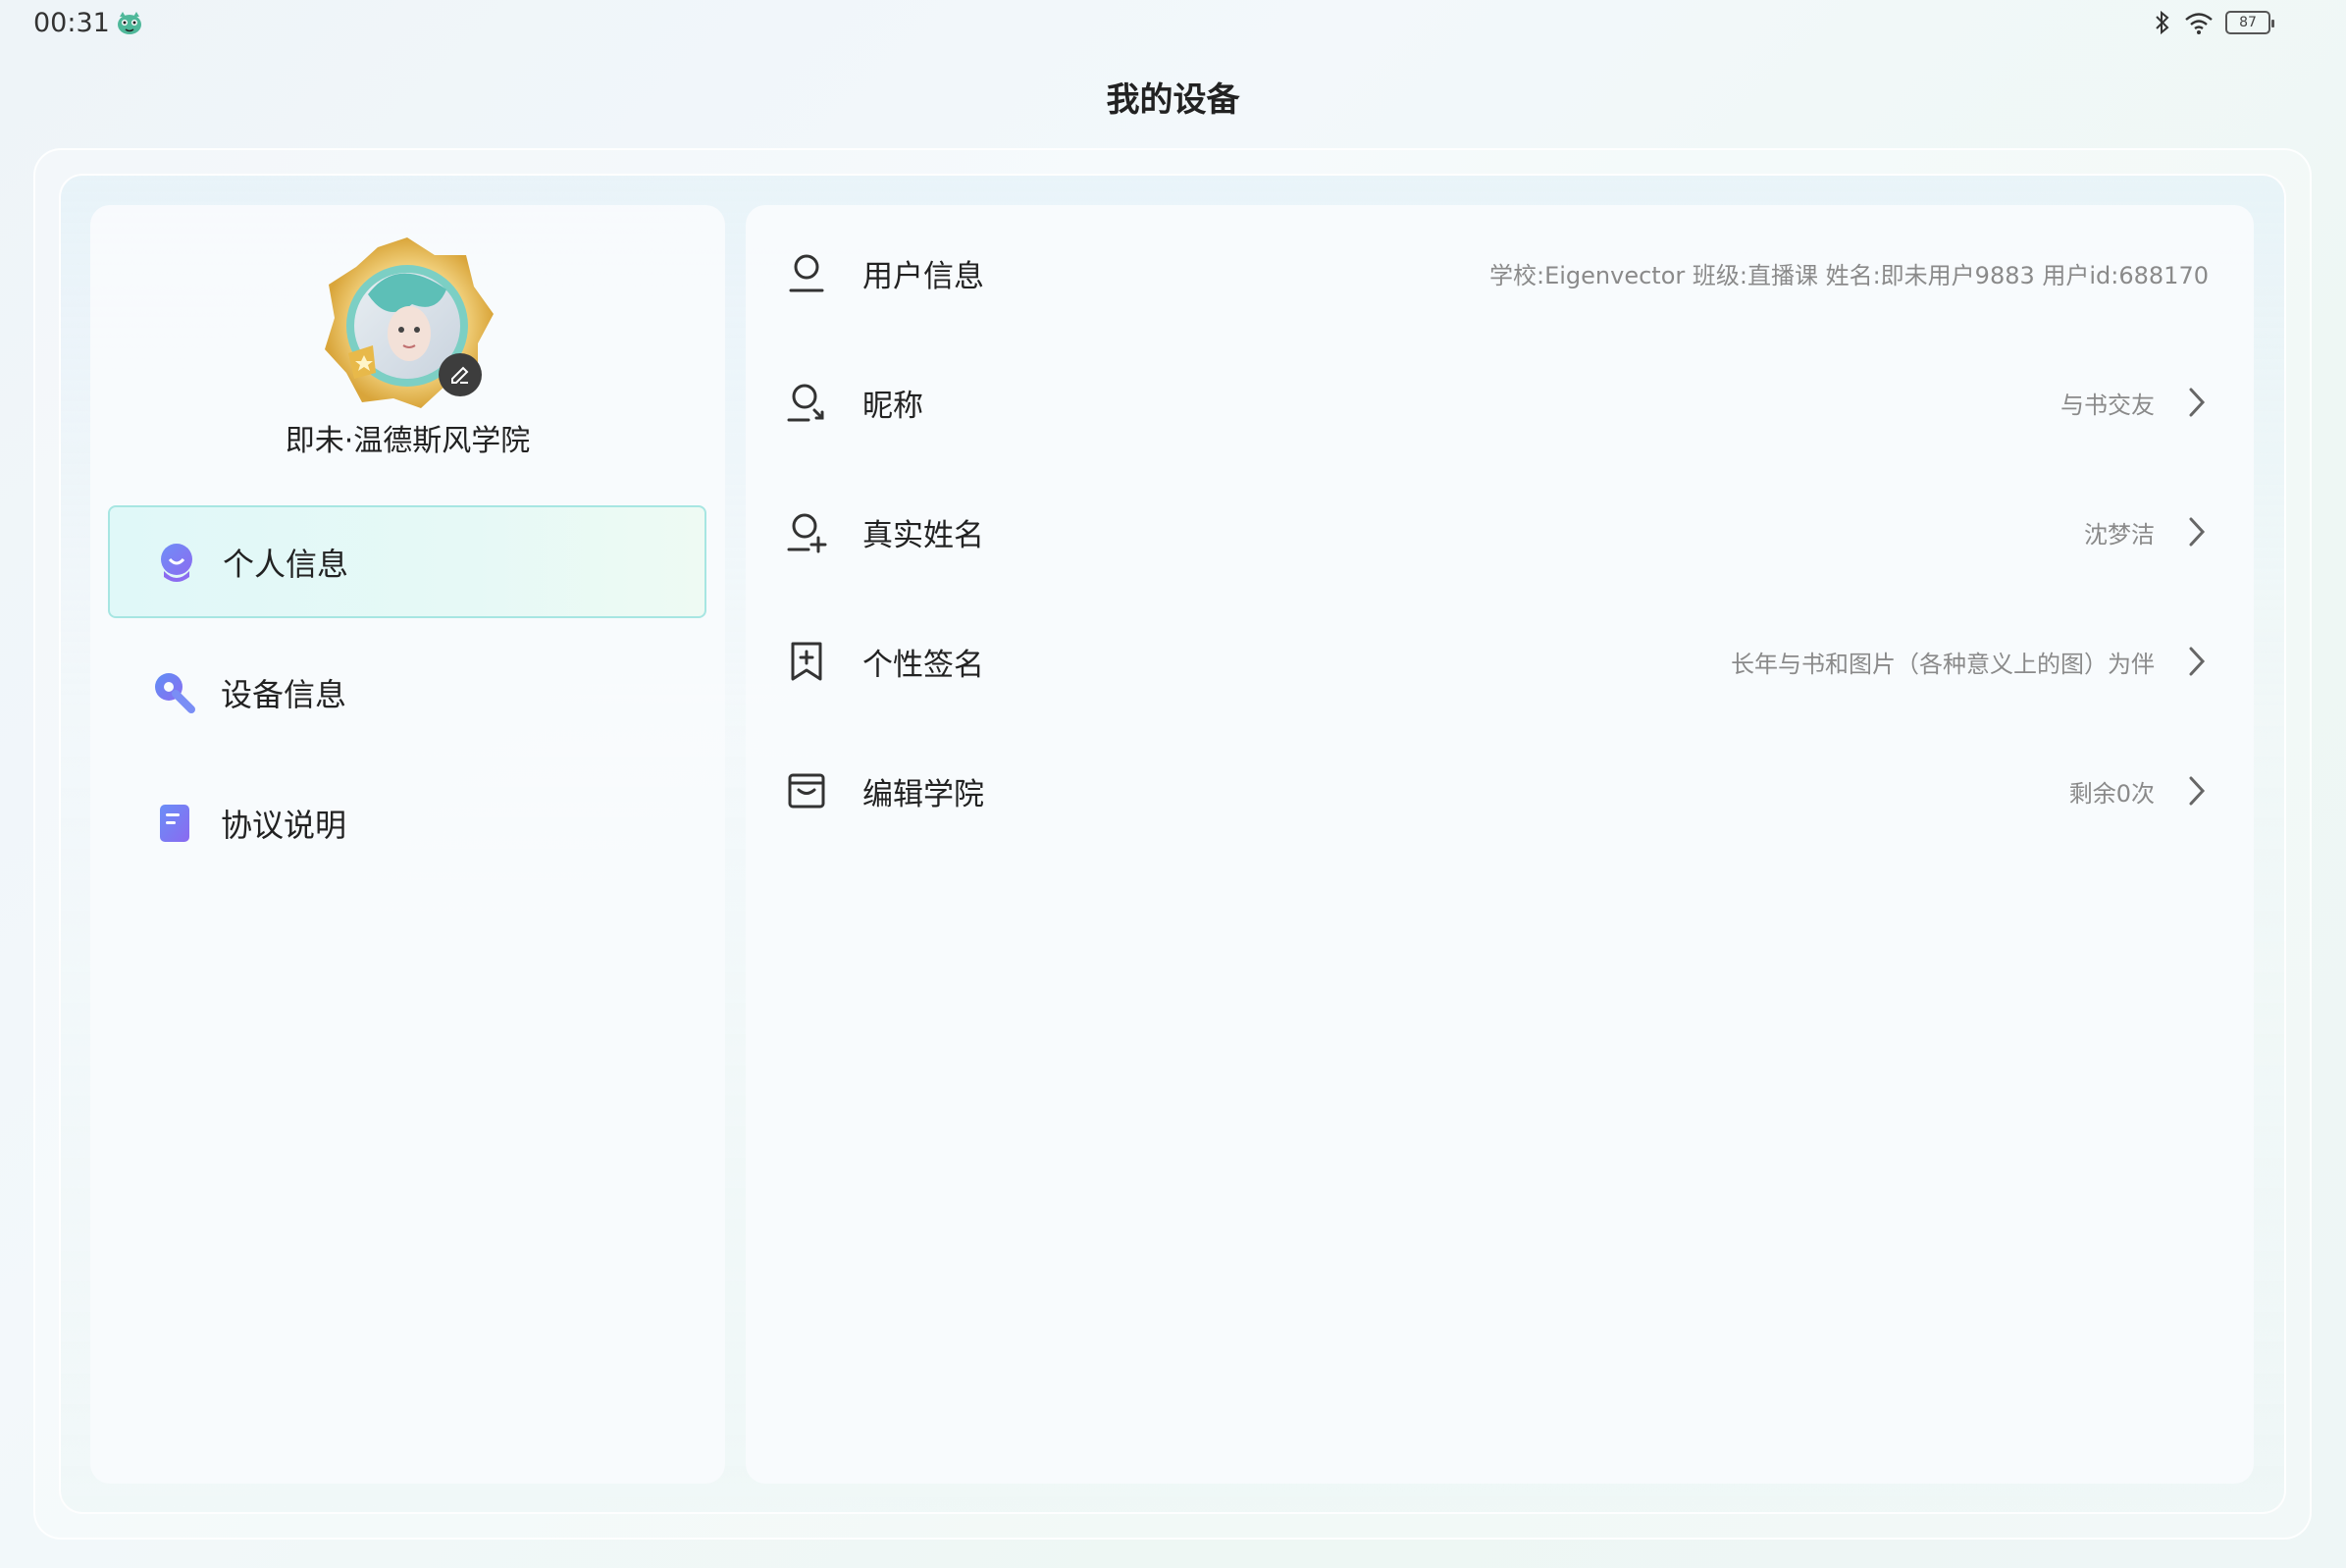 Image resolution: width=2346 pixels, height=1568 pixels. I want to click on pencil-icon, so click(460, 375).